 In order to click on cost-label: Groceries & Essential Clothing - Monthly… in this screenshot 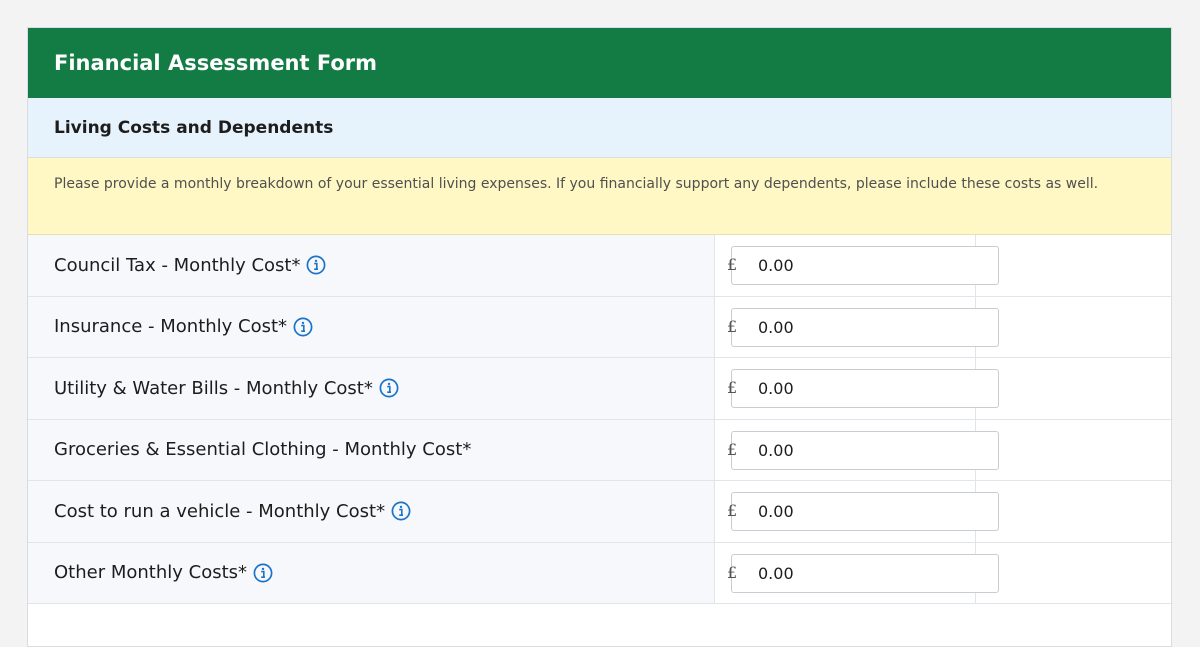, I will do `click(263, 450)`.